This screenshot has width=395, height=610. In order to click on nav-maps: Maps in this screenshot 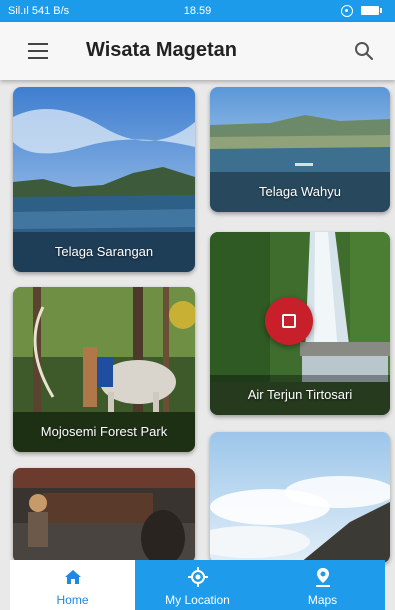, I will do `click(322, 585)`.